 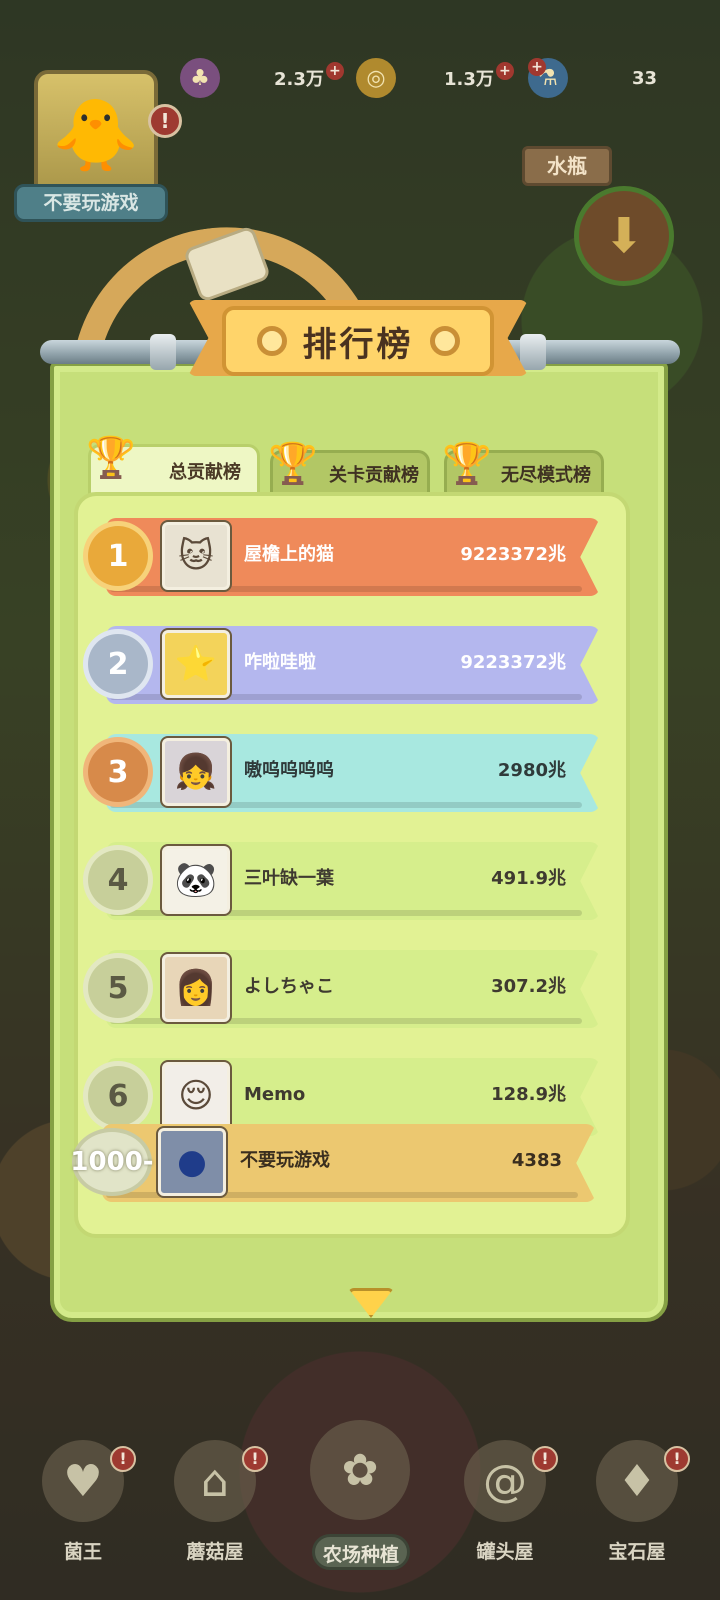 I want to click on player-score: 2980兆, so click(x=531, y=770).